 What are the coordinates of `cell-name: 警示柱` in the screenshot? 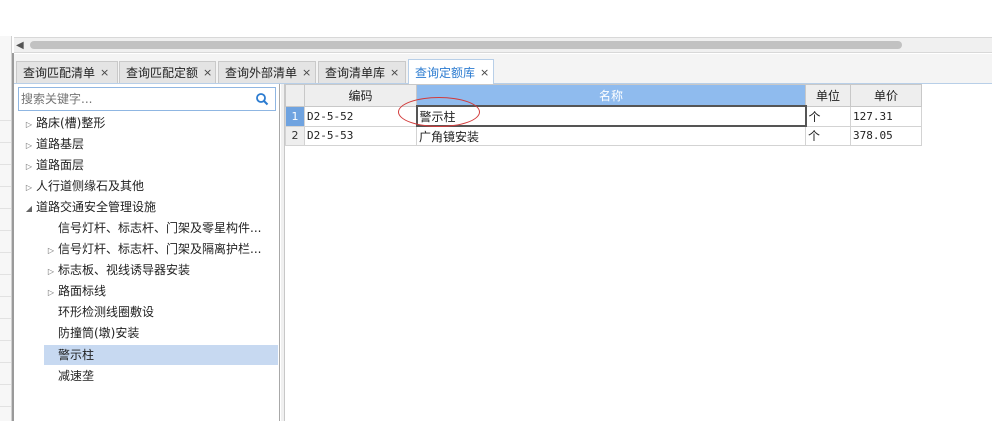 It's located at (611, 116).